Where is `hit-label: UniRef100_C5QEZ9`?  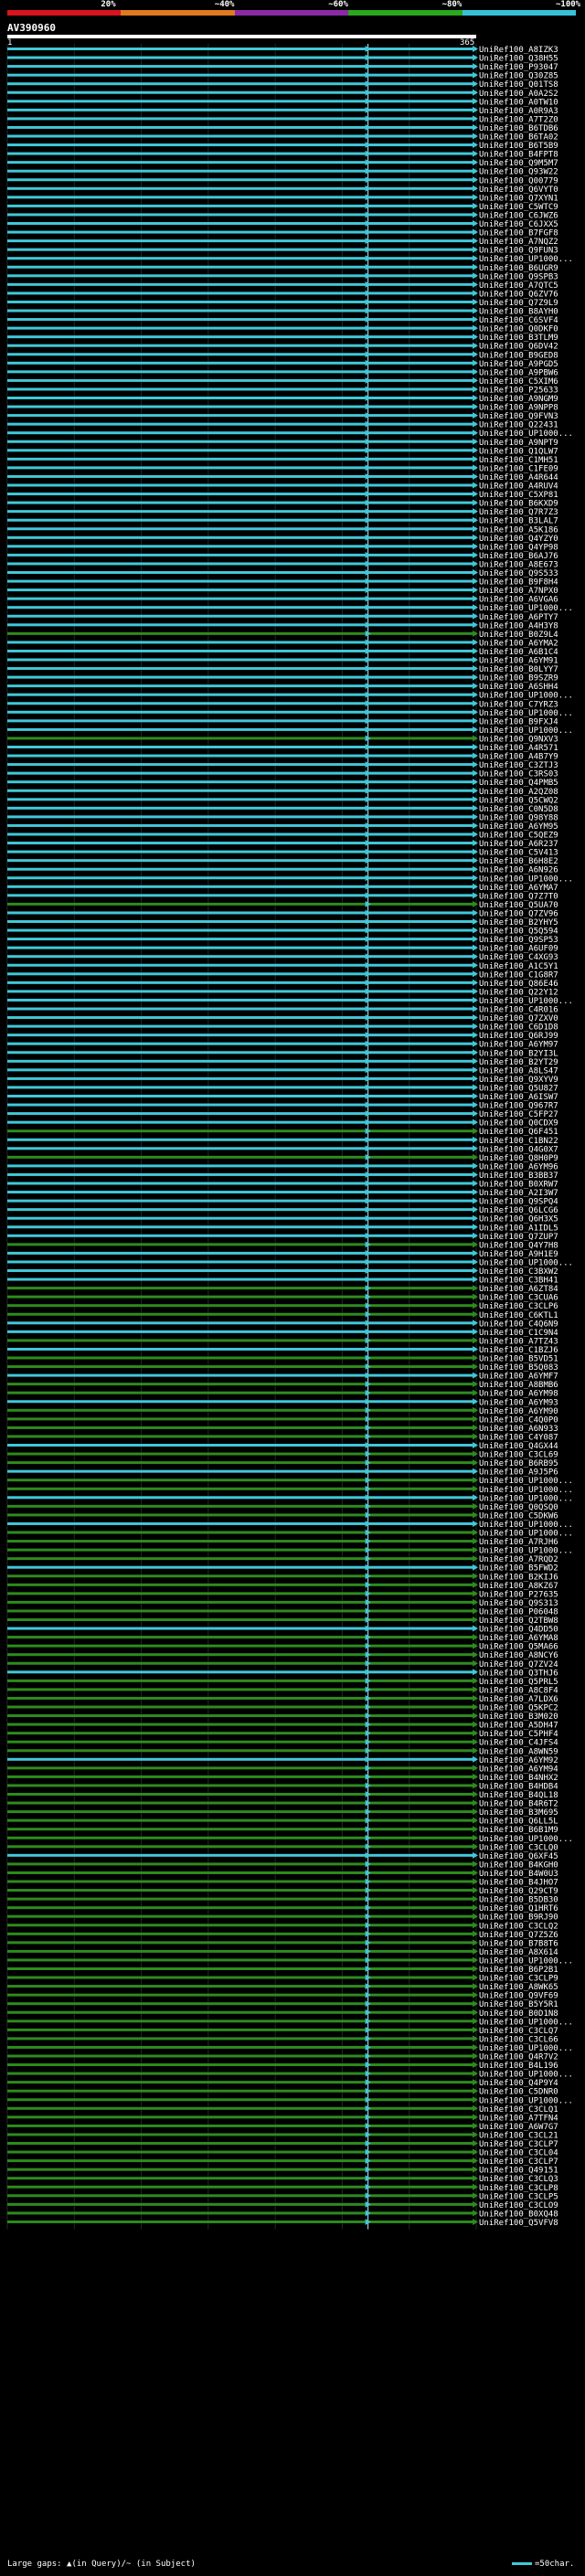
hit-label: UniRef100_C5QEZ9 is located at coordinates (518, 836).